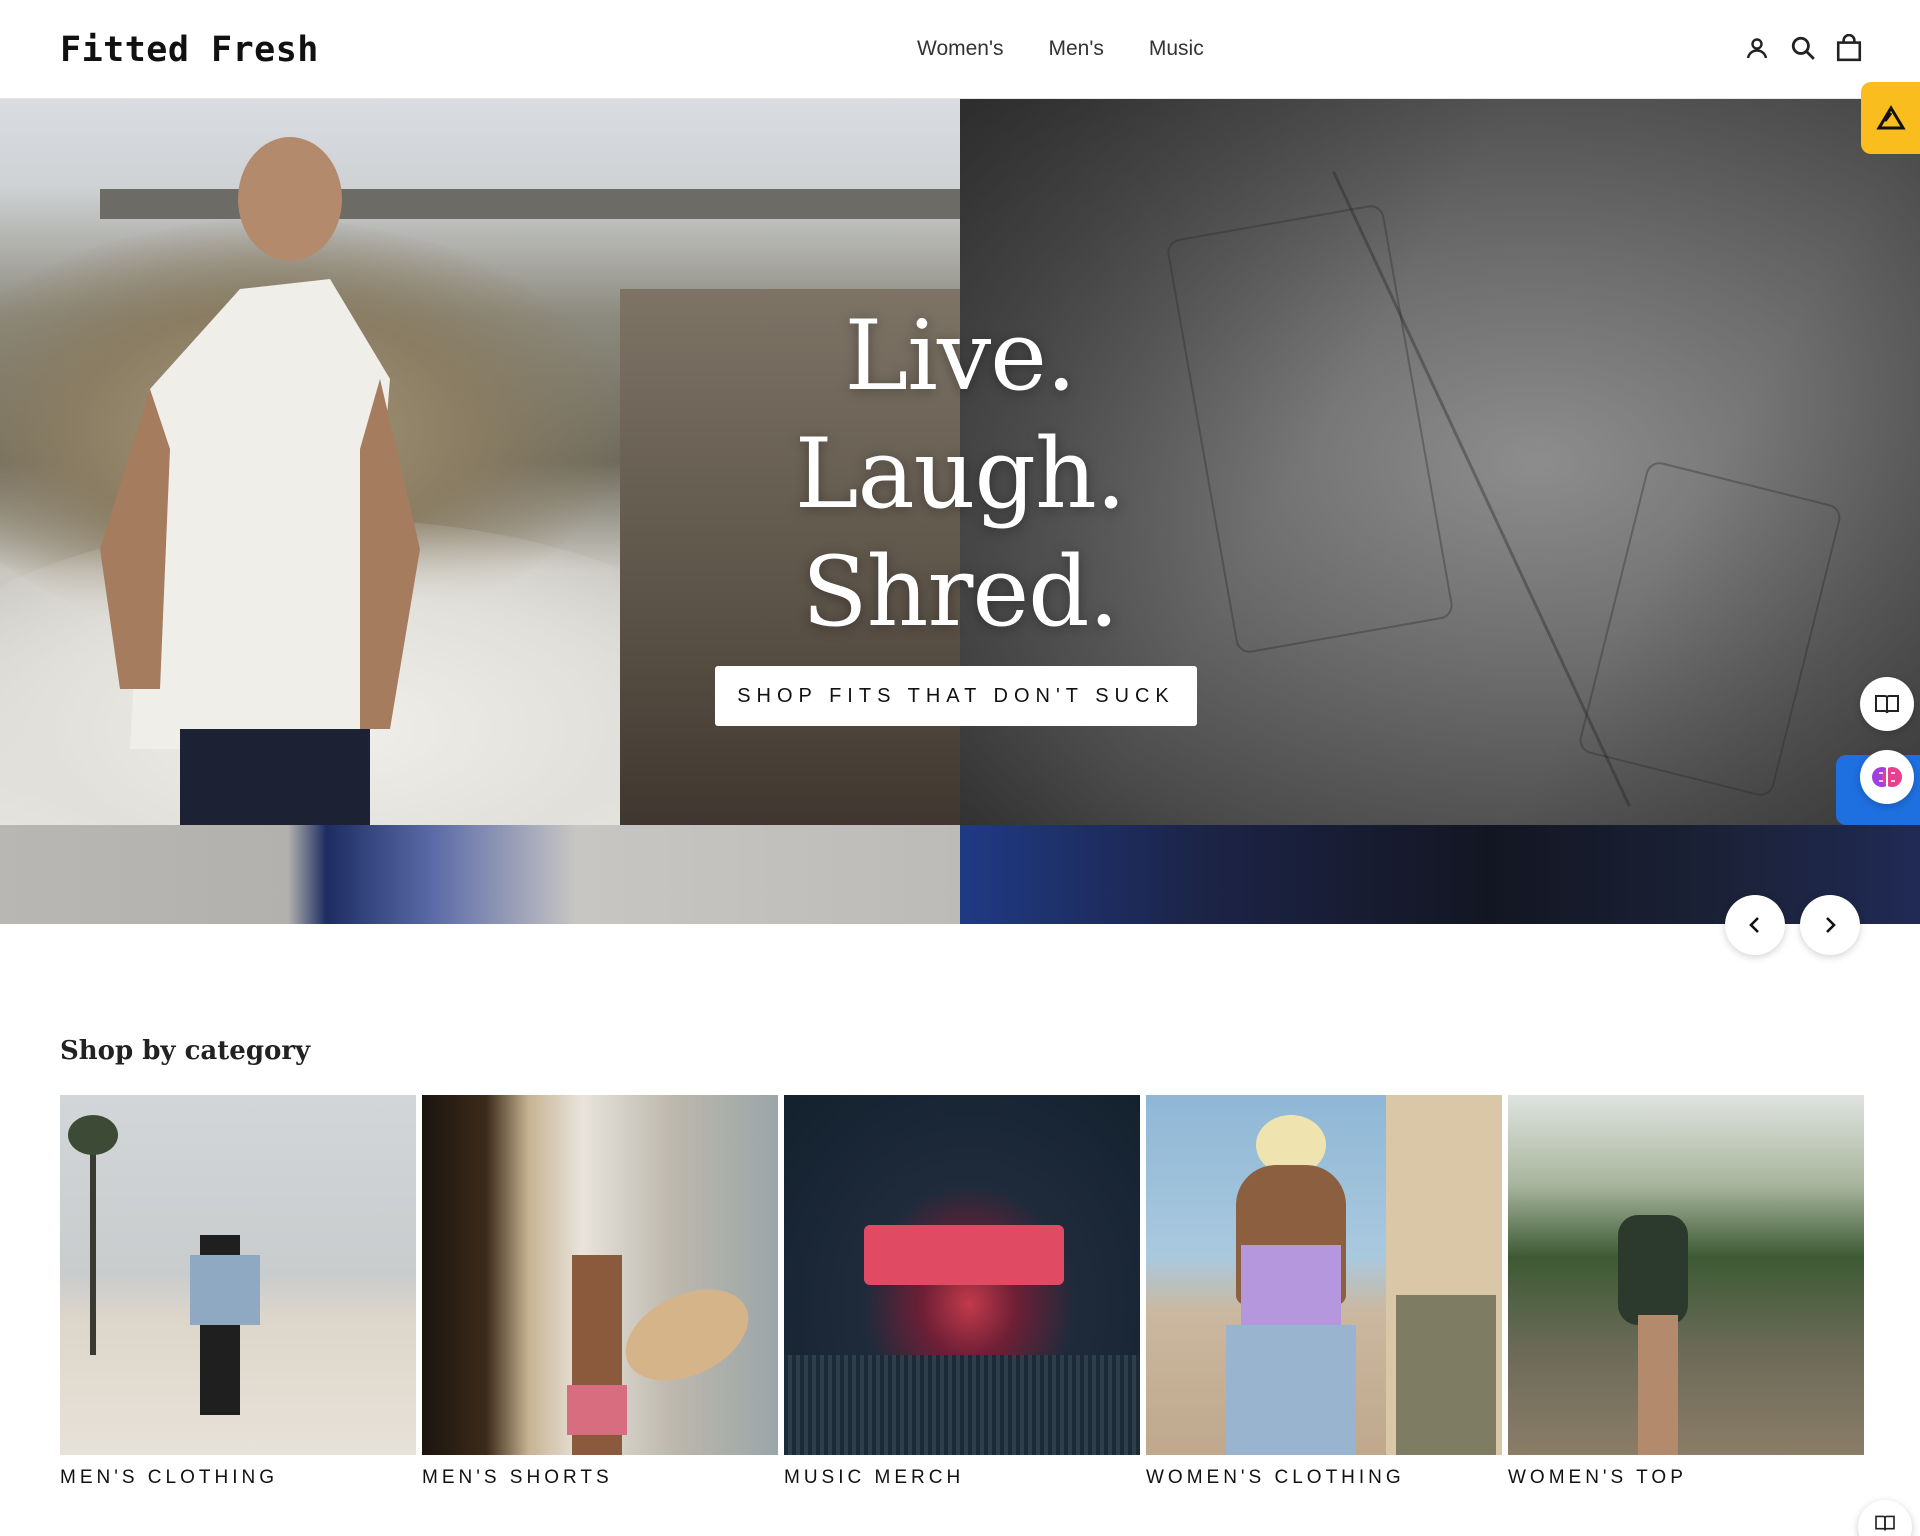 This screenshot has width=1920, height=1536. What do you see at coordinates (480, 874) in the screenshot?
I see `hero-next-slide-left` at bounding box center [480, 874].